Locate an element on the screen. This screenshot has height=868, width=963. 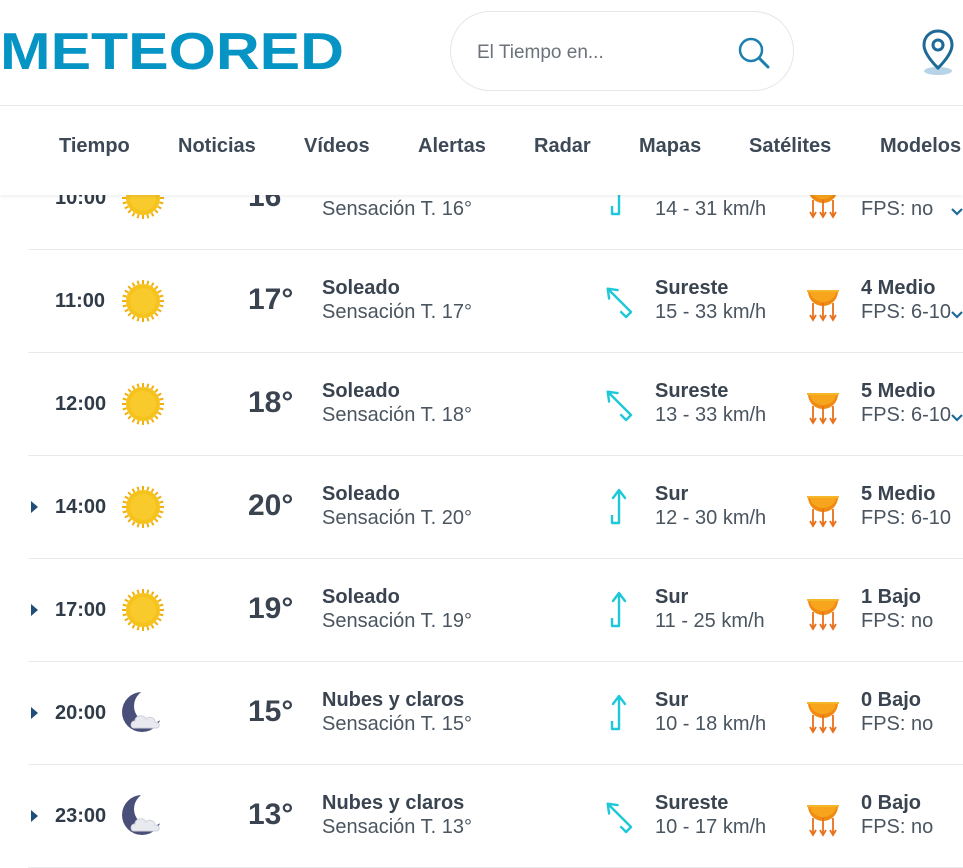
feels-like: Sensación T. 20° is located at coordinates (397, 518).